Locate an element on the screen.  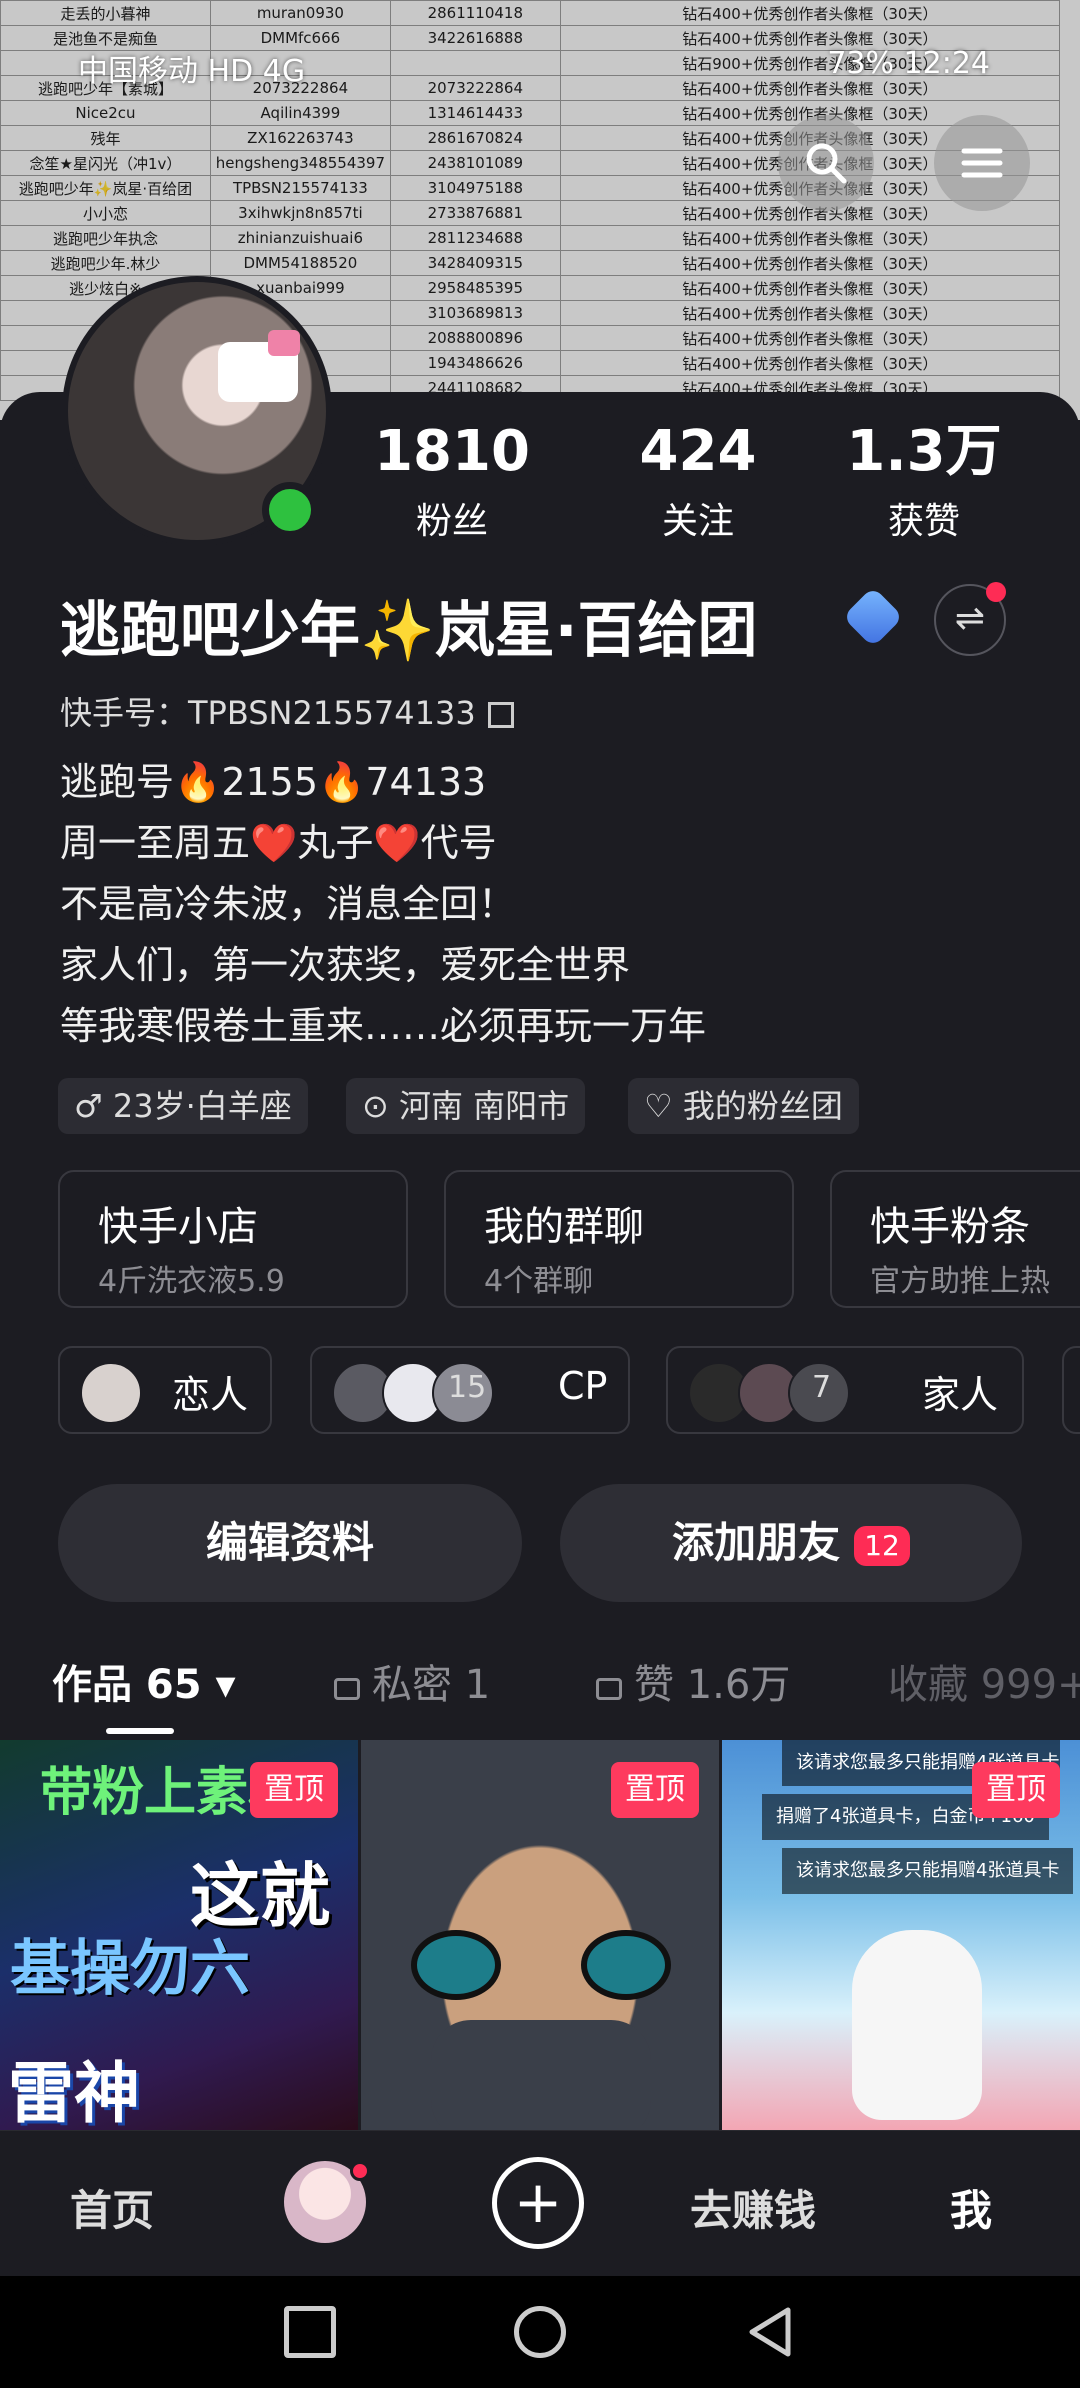
system-navigation-bar is located at coordinates (540, 2332).